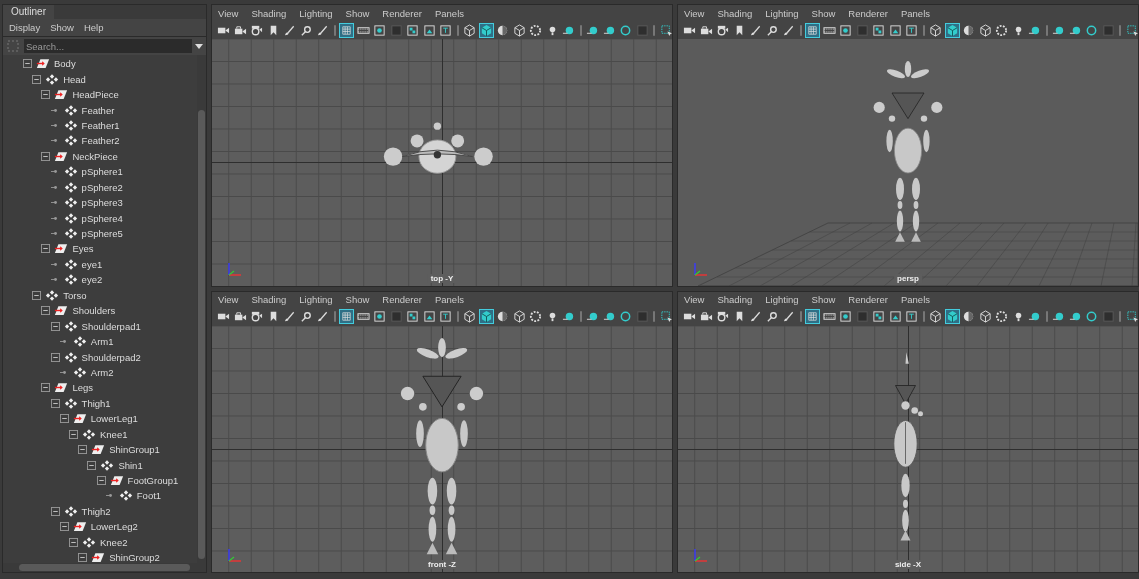 This screenshot has height=579, width=1139. Describe the element at coordinates (96, 511) in the screenshot. I see `outliner-item: Thigh2` at that location.